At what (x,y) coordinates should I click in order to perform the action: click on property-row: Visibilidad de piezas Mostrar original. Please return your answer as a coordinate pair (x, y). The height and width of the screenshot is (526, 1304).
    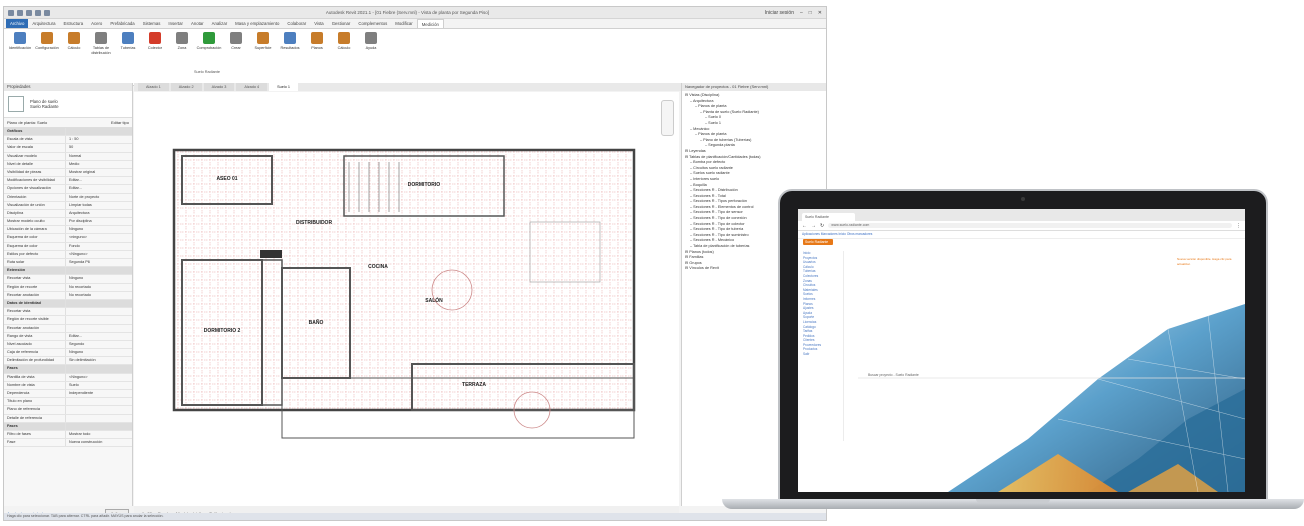
    Looking at the image, I should click on (68, 173).